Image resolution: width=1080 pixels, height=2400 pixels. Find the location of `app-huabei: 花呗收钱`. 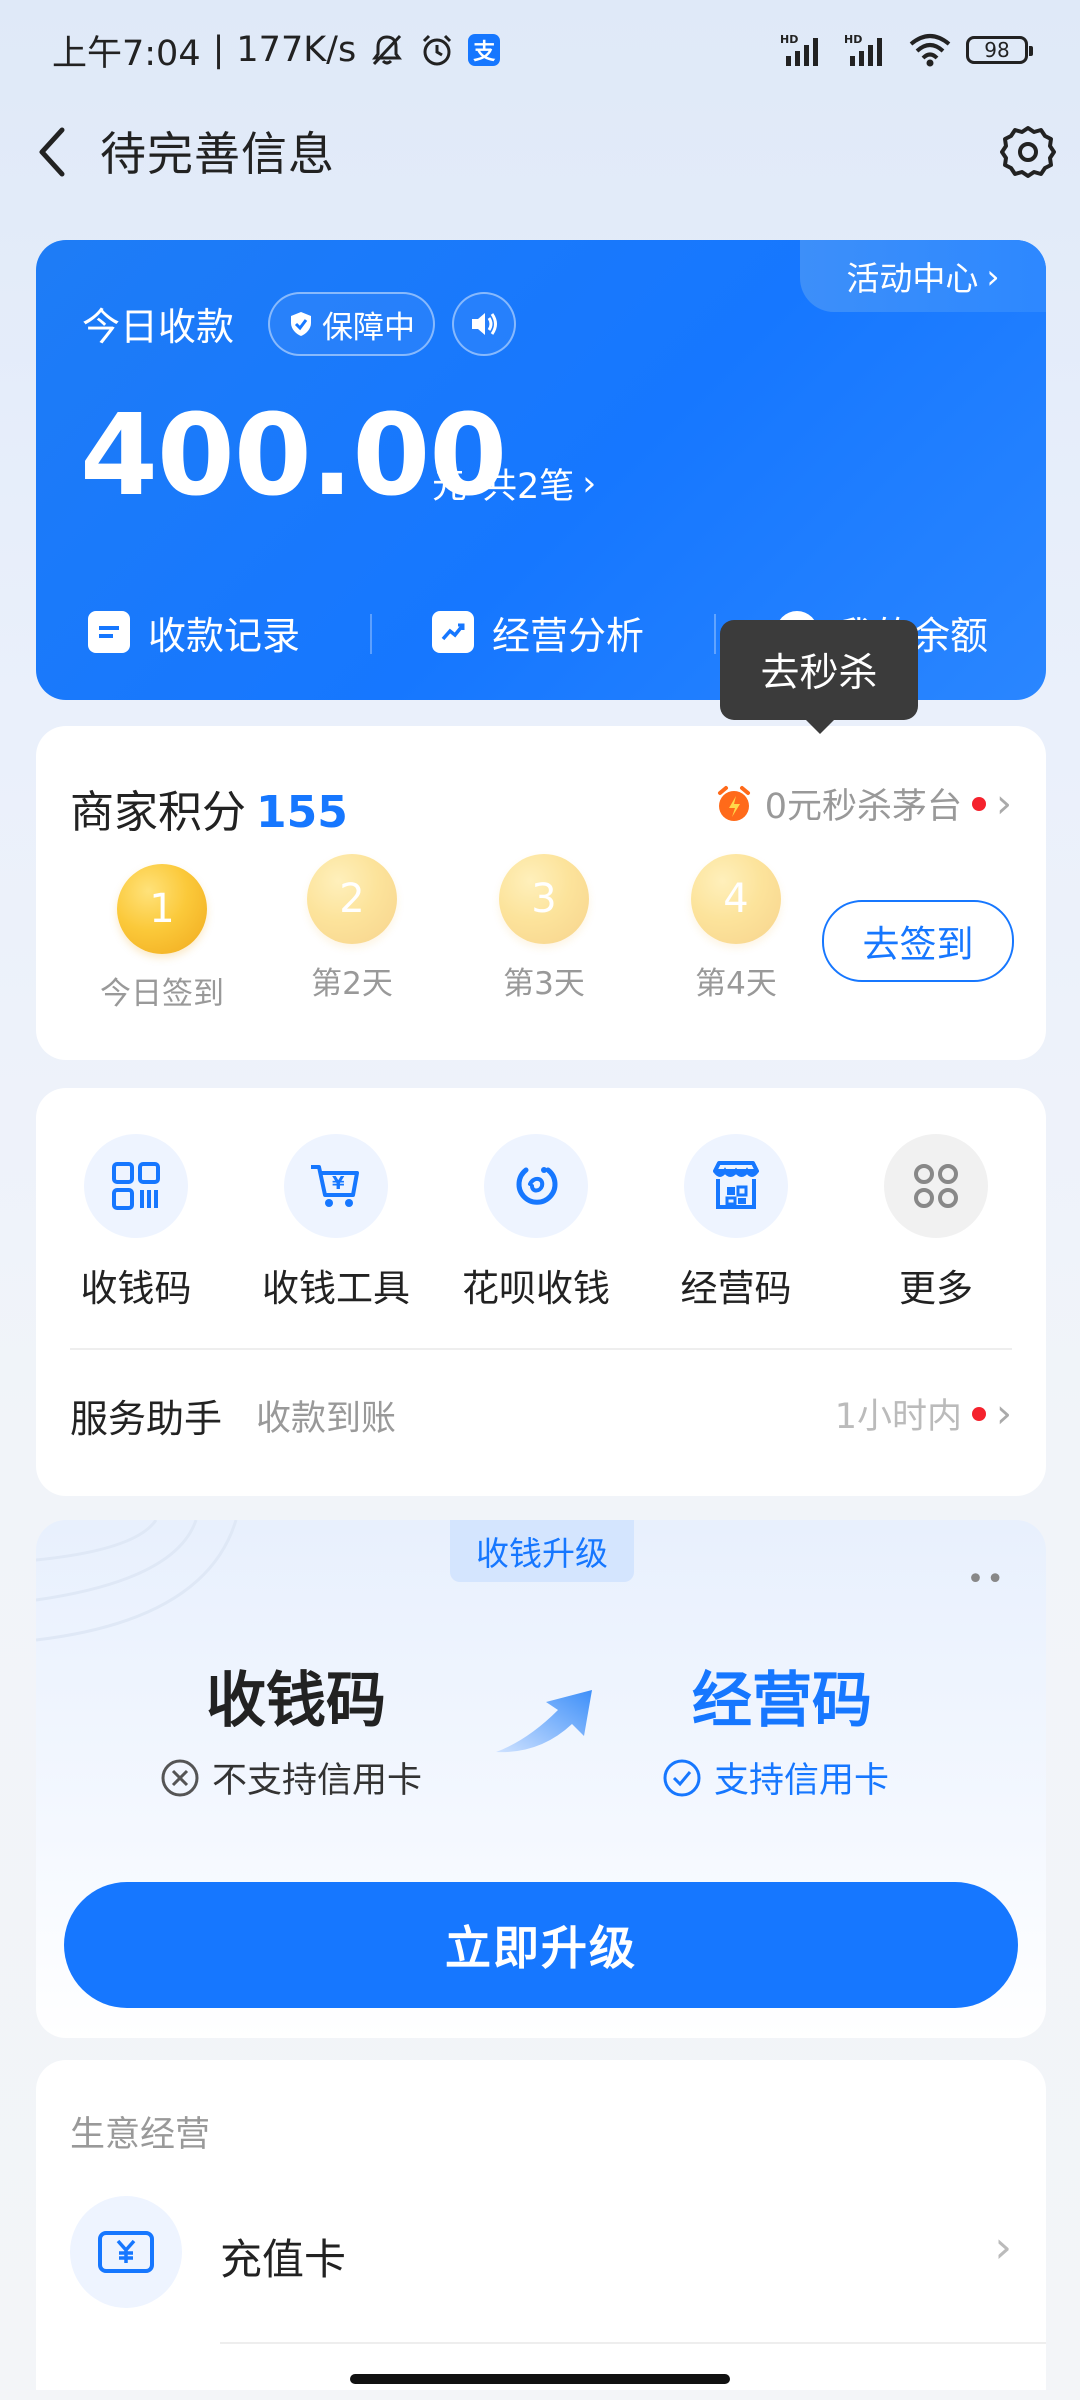

app-huabei: 花呗收钱 is located at coordinates (536, 1223).